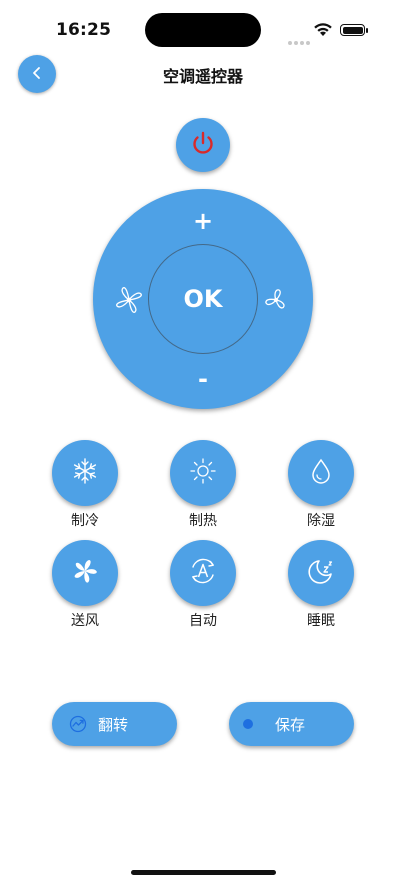  I want to click on decrease-button: -, so click(203, 379).